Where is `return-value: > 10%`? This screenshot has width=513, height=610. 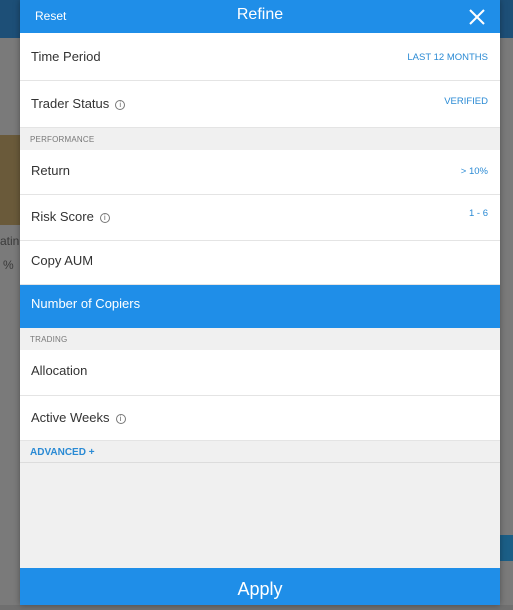
return-value: > 10% is located at coordinates (474, 171).